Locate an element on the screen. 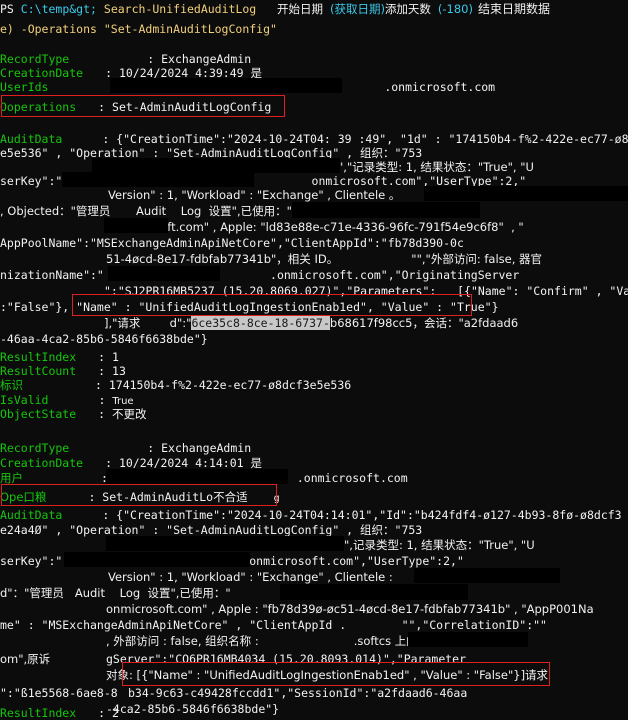 This screenshot has height=720, width=628. redaction-bar-1d is located at coordinates (386, 210).